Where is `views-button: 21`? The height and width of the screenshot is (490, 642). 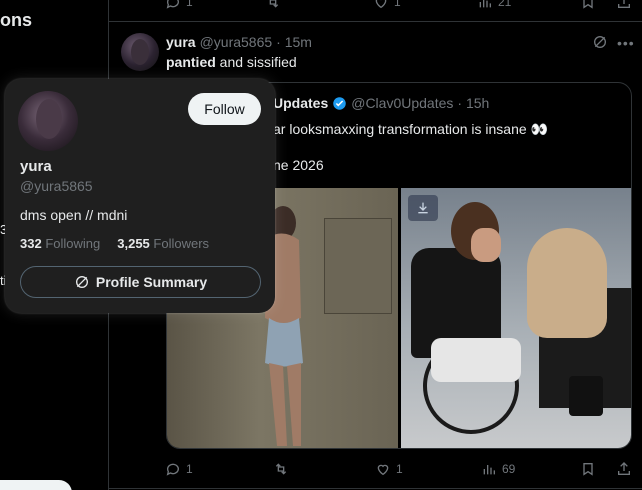
views-button: 21 is located at coordinates (494, 5).